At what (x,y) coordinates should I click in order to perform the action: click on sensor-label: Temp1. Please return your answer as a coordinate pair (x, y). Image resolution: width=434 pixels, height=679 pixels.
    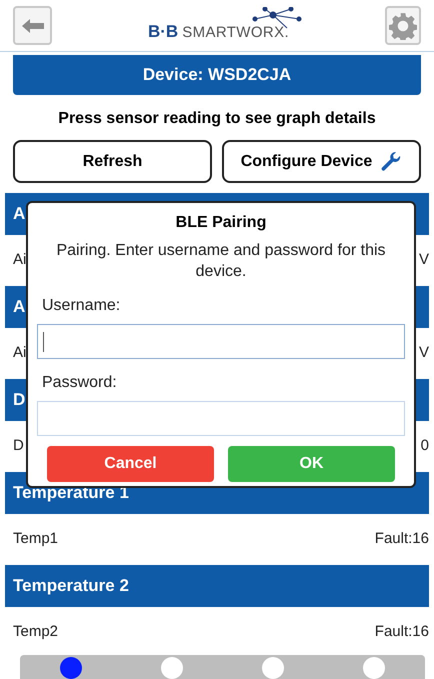
    Looking at the image, I should click on (35, 539).